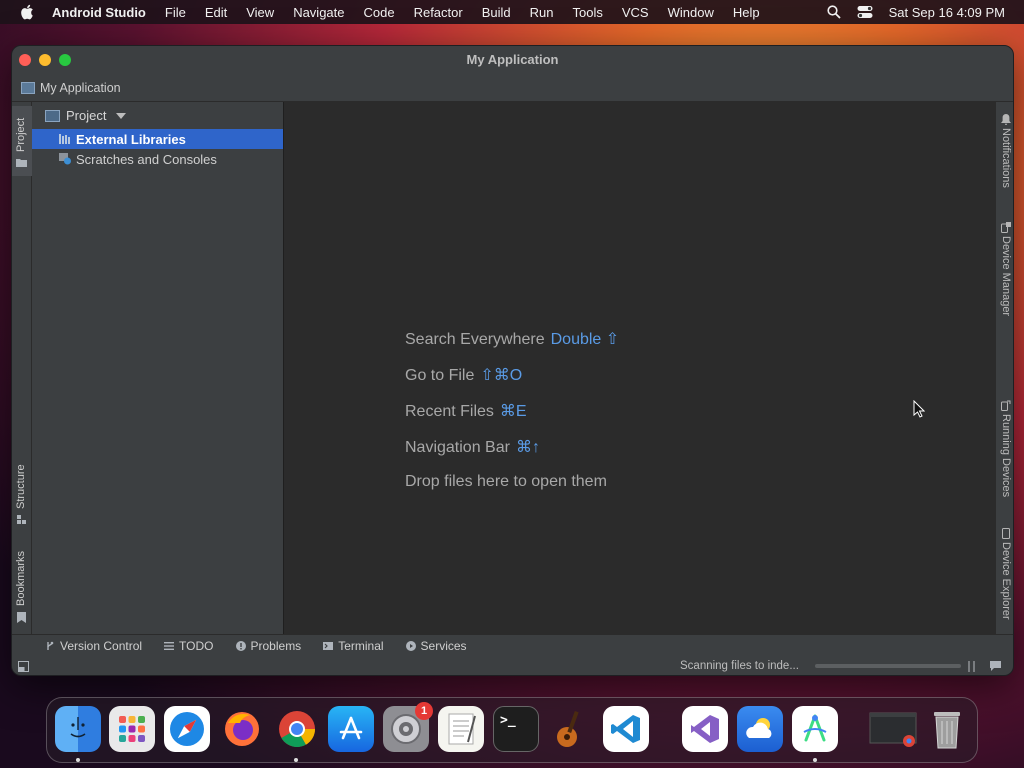  What do you see at coordinates (746, 12) in the screenshot?
I see `menu-help: Help` at bounding box center [746, 12].